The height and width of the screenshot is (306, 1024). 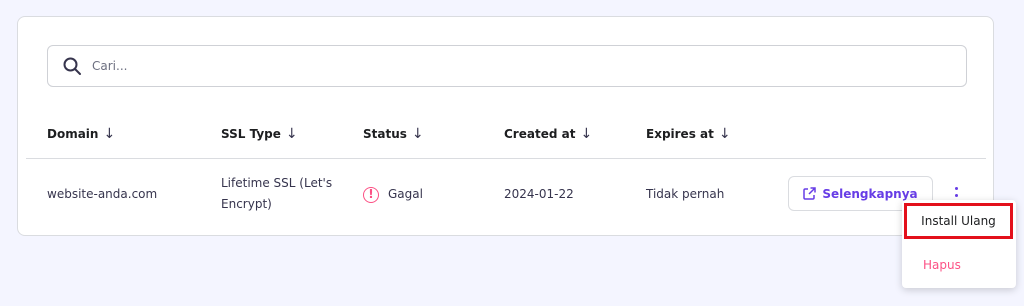 I want to click on table-divider, so click(x=506, y=158).